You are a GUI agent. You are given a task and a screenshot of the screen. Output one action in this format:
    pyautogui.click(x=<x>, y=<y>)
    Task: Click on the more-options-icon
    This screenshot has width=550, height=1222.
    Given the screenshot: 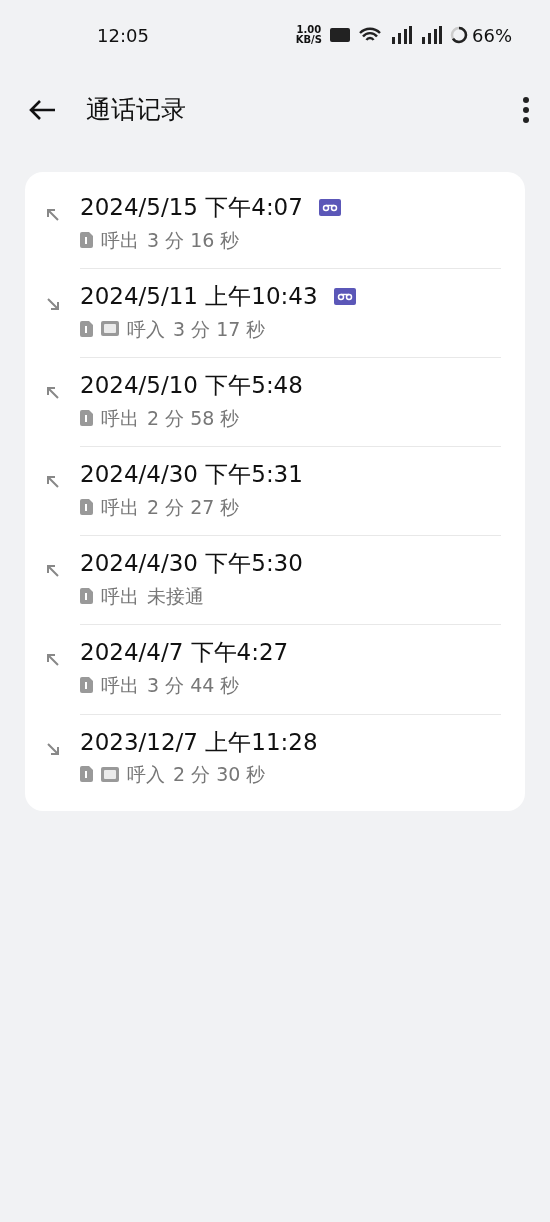 What is the action you would take?
    pyautogui.click(x=526, y=110)
    